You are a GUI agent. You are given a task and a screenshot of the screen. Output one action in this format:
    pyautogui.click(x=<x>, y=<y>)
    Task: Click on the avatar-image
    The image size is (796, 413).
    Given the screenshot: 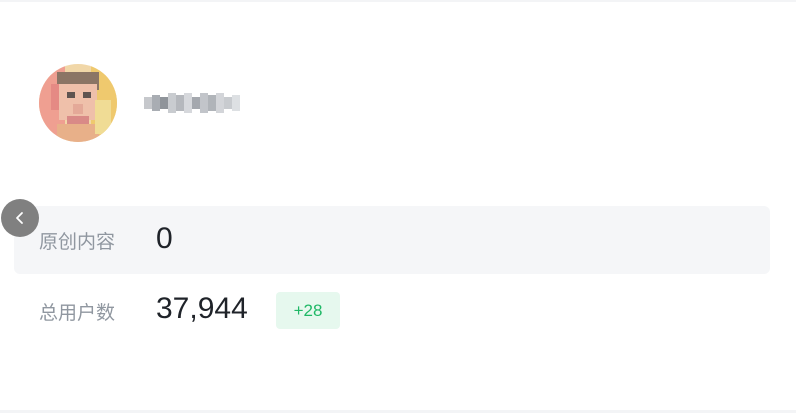 What is the action you would take?
    pyautogui.click(x=78, y=103)
    